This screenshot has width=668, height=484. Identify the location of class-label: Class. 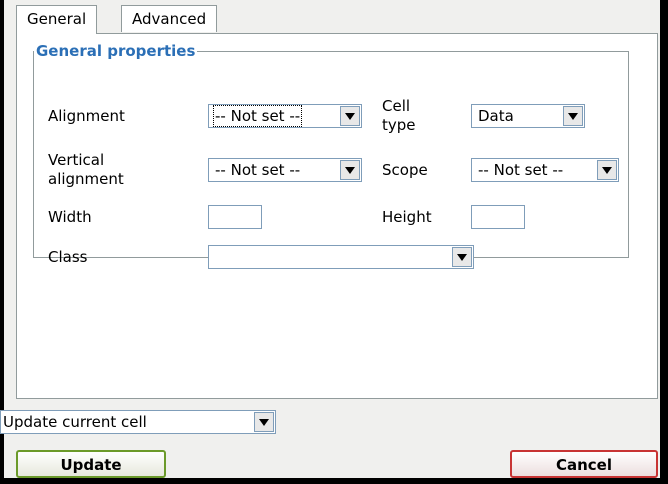
(68, 257).